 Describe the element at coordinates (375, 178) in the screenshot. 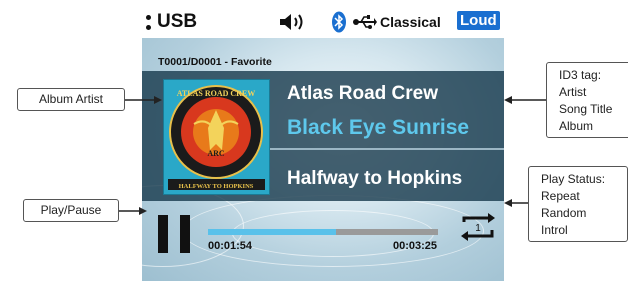

I see `album-text: Halfway to Hopkins` at that location.